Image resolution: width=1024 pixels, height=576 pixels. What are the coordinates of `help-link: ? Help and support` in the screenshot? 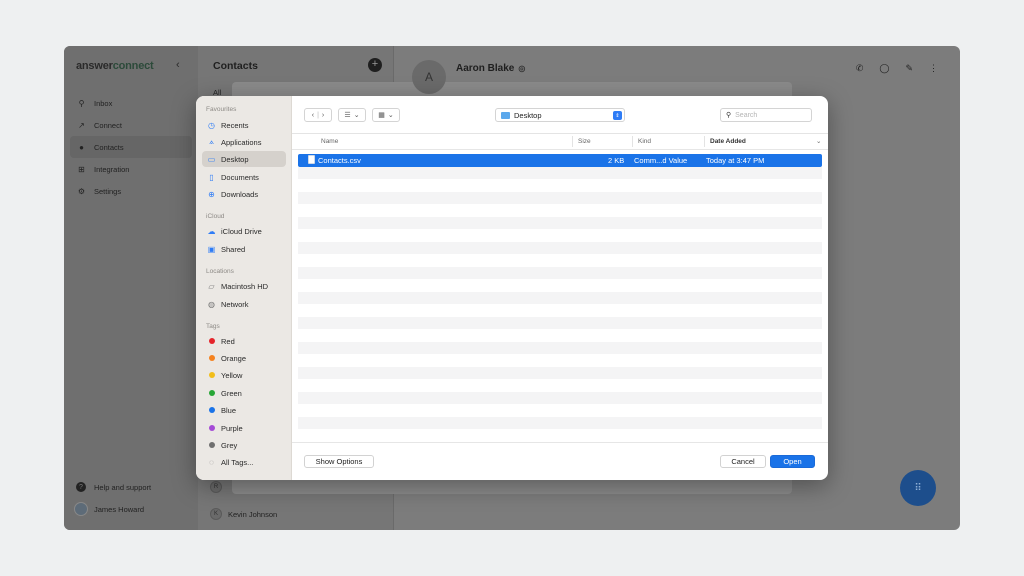 It's located at (113, 487).